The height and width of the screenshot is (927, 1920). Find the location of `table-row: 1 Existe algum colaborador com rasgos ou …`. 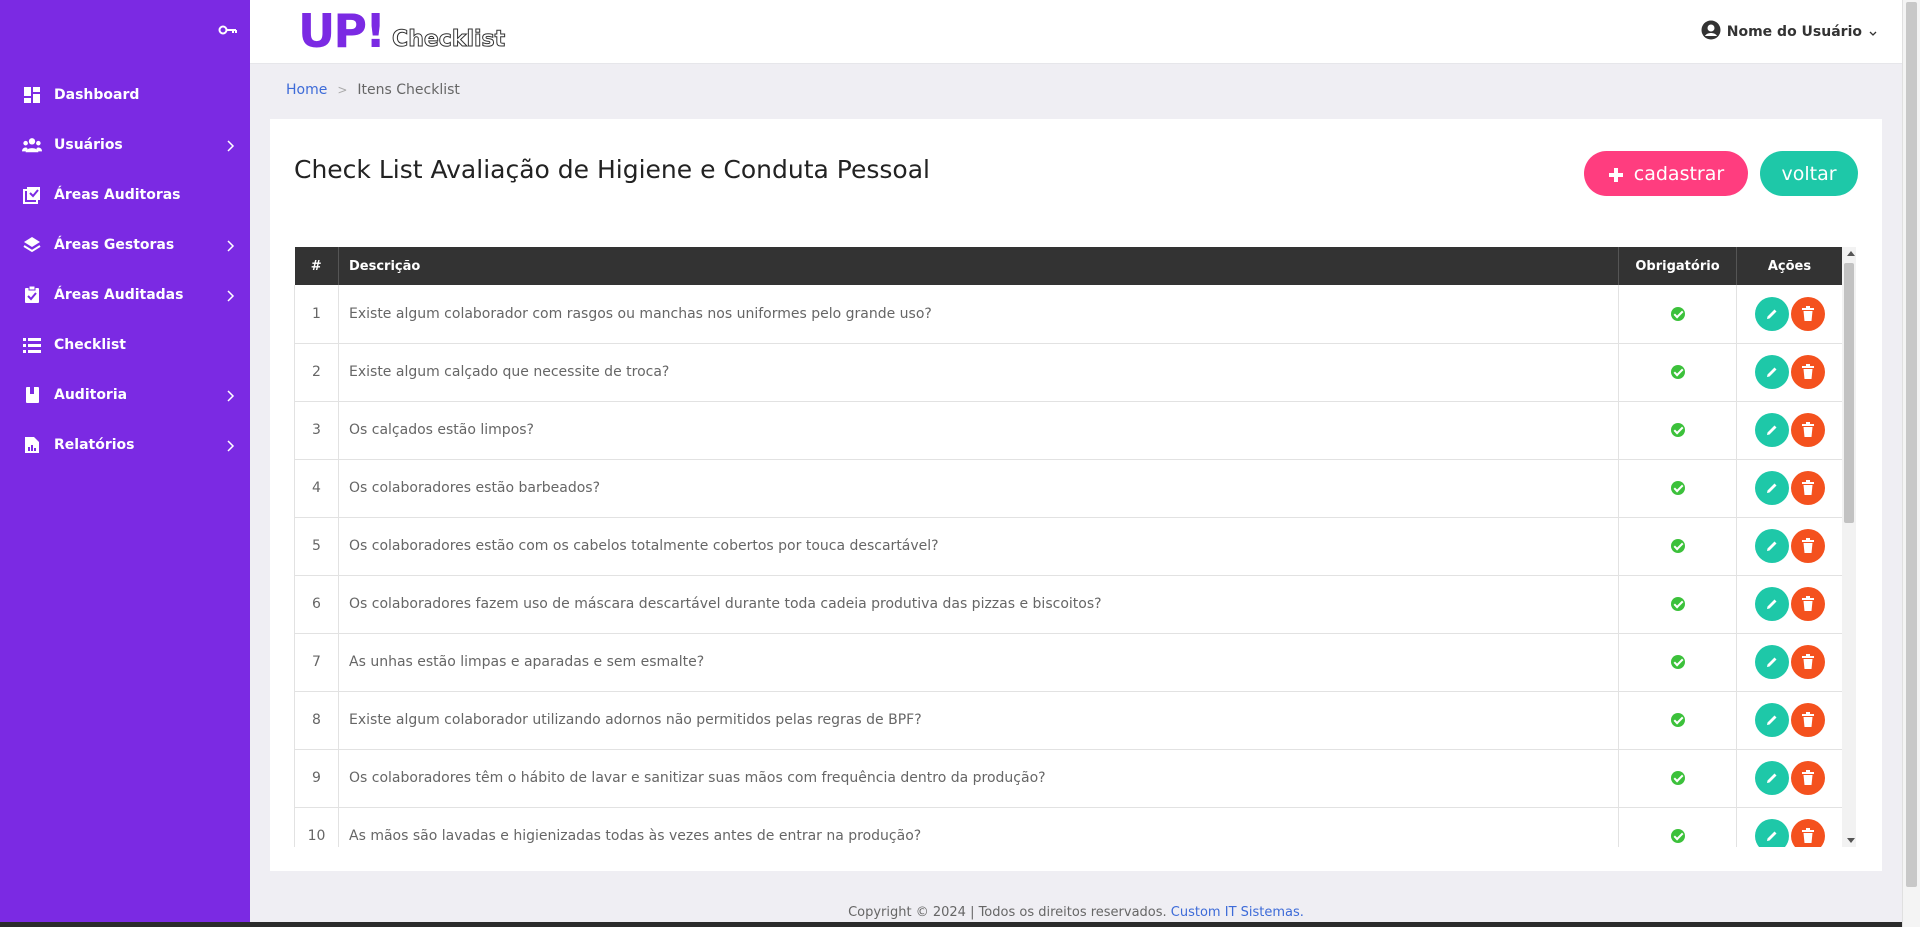

table-row: 1 Existe algum colaborador com rasgos ou … is located at coordinates (1068, 314).